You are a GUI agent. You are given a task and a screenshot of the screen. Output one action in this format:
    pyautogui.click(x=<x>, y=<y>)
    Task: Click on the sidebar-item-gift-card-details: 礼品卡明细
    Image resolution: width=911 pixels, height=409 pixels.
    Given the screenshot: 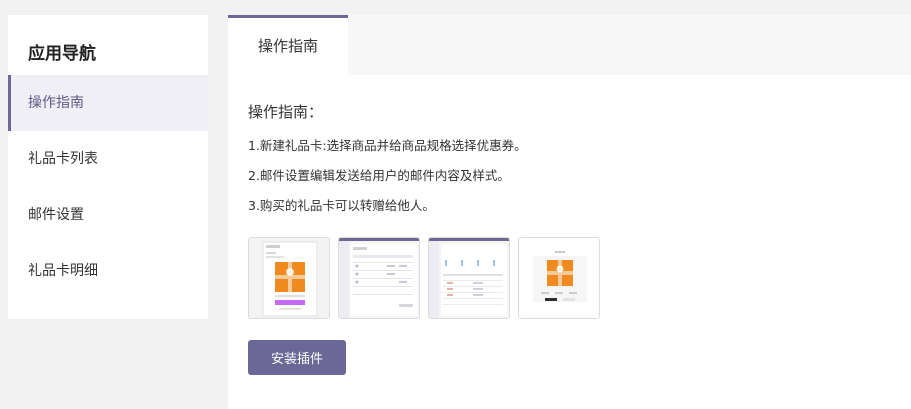 What is the action you would take?
    pyautogui.click(x=108, y=271)
    